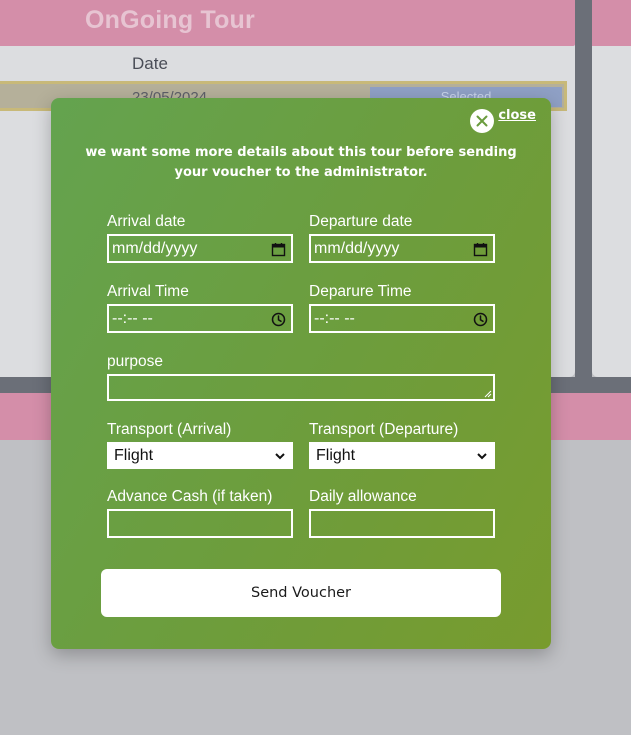  I want to click on transport-departure-label: Transport (Departure), so click(384, 429).